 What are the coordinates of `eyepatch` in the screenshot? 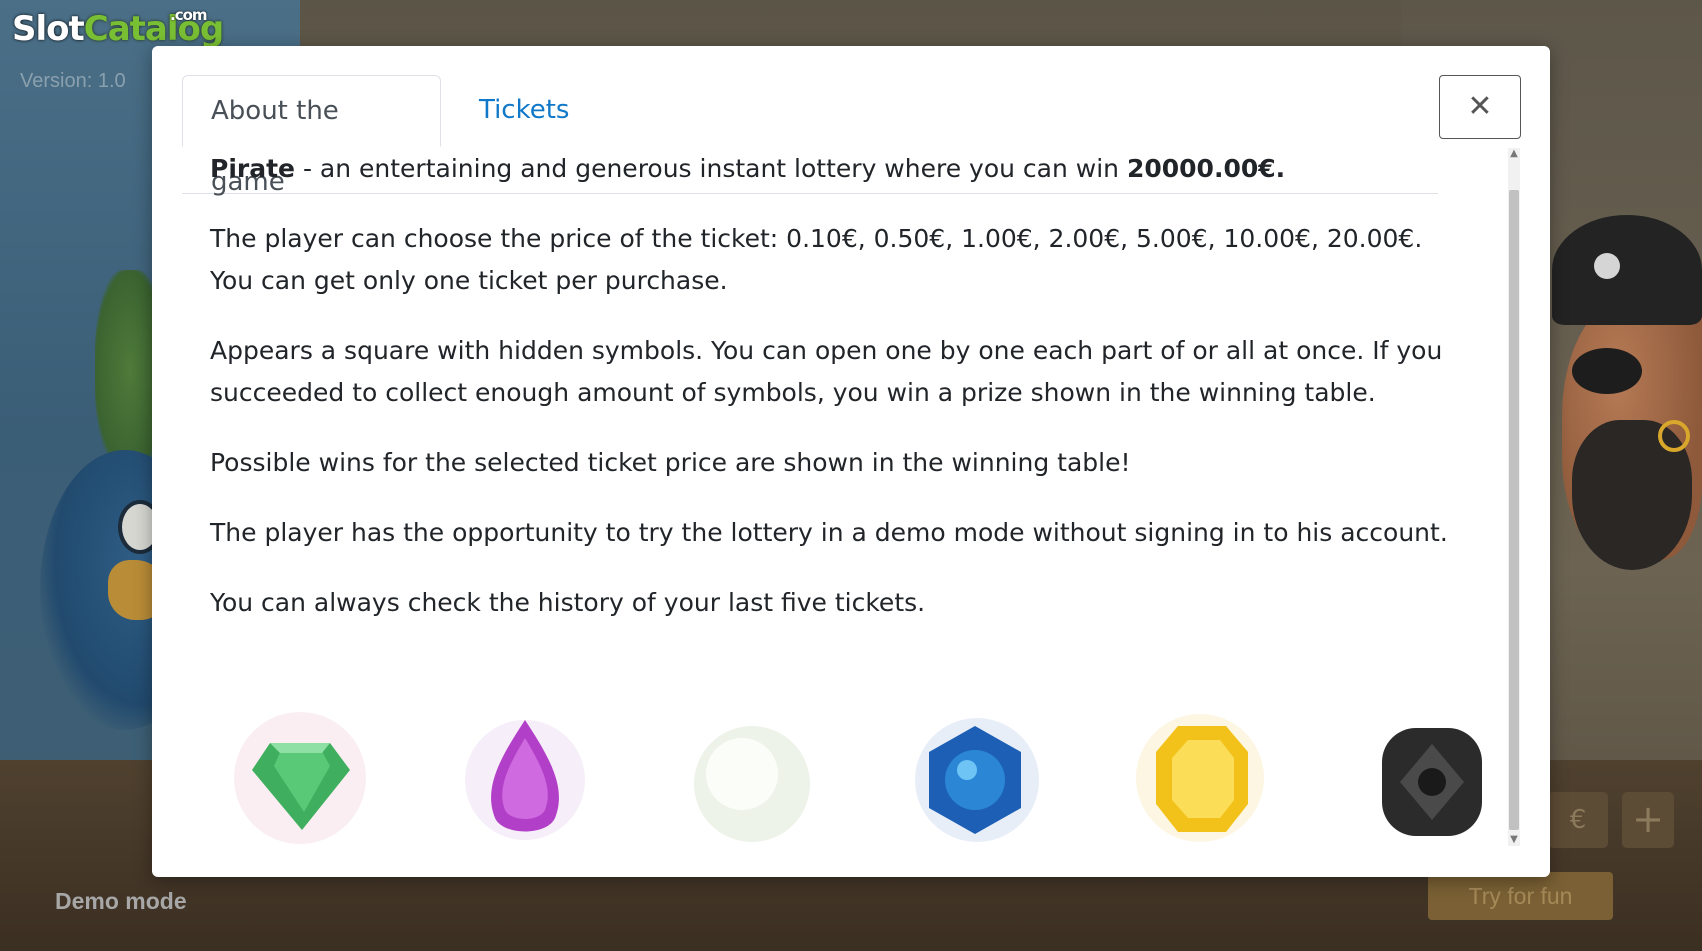 It's located at (1607, 371).